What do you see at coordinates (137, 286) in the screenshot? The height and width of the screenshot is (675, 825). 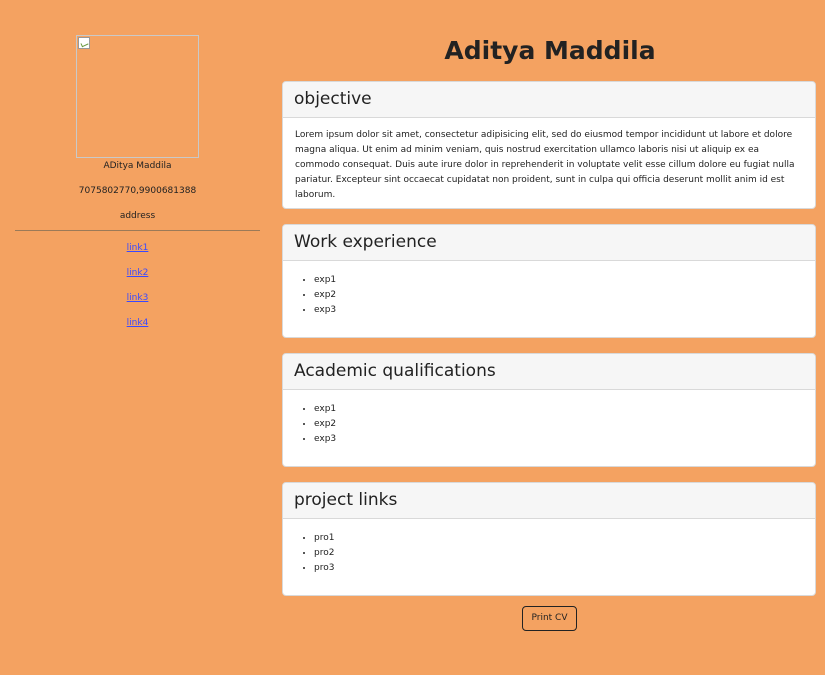 I see `sidebar-links: link1 link2 link3 link4` at bounding box center [137, 286].